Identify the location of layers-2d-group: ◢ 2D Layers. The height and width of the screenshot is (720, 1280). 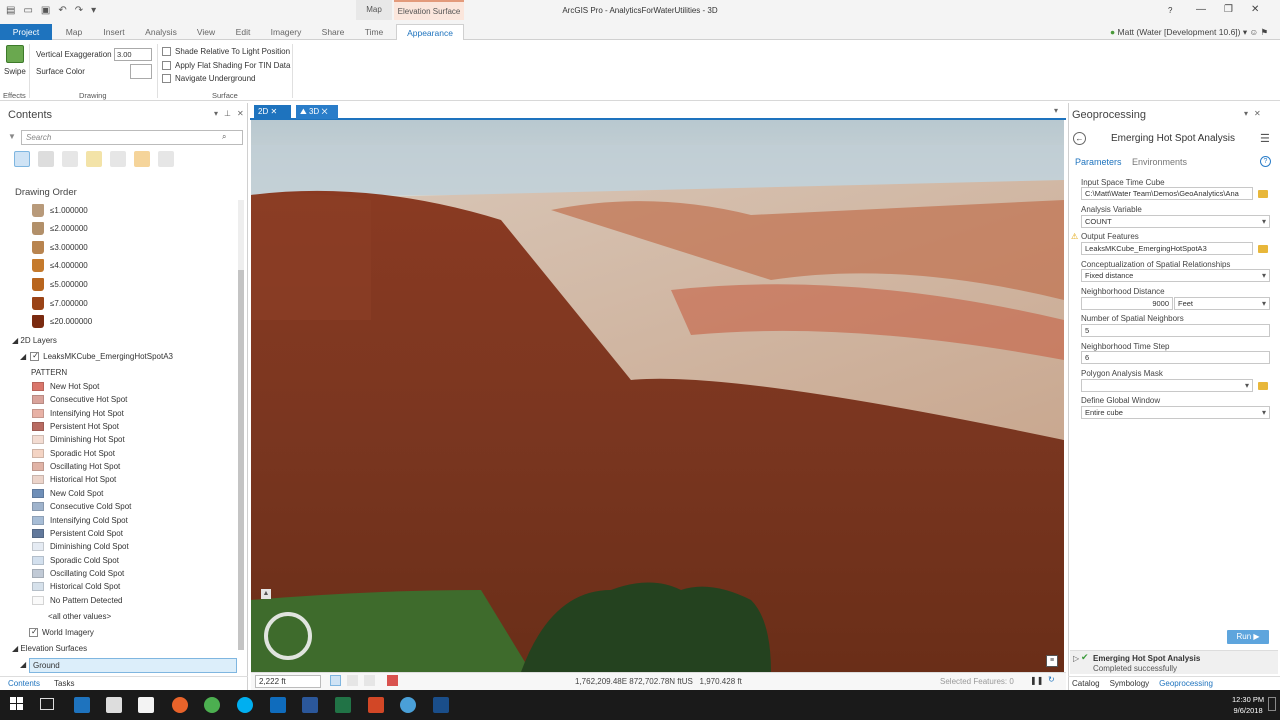
(34, 340).